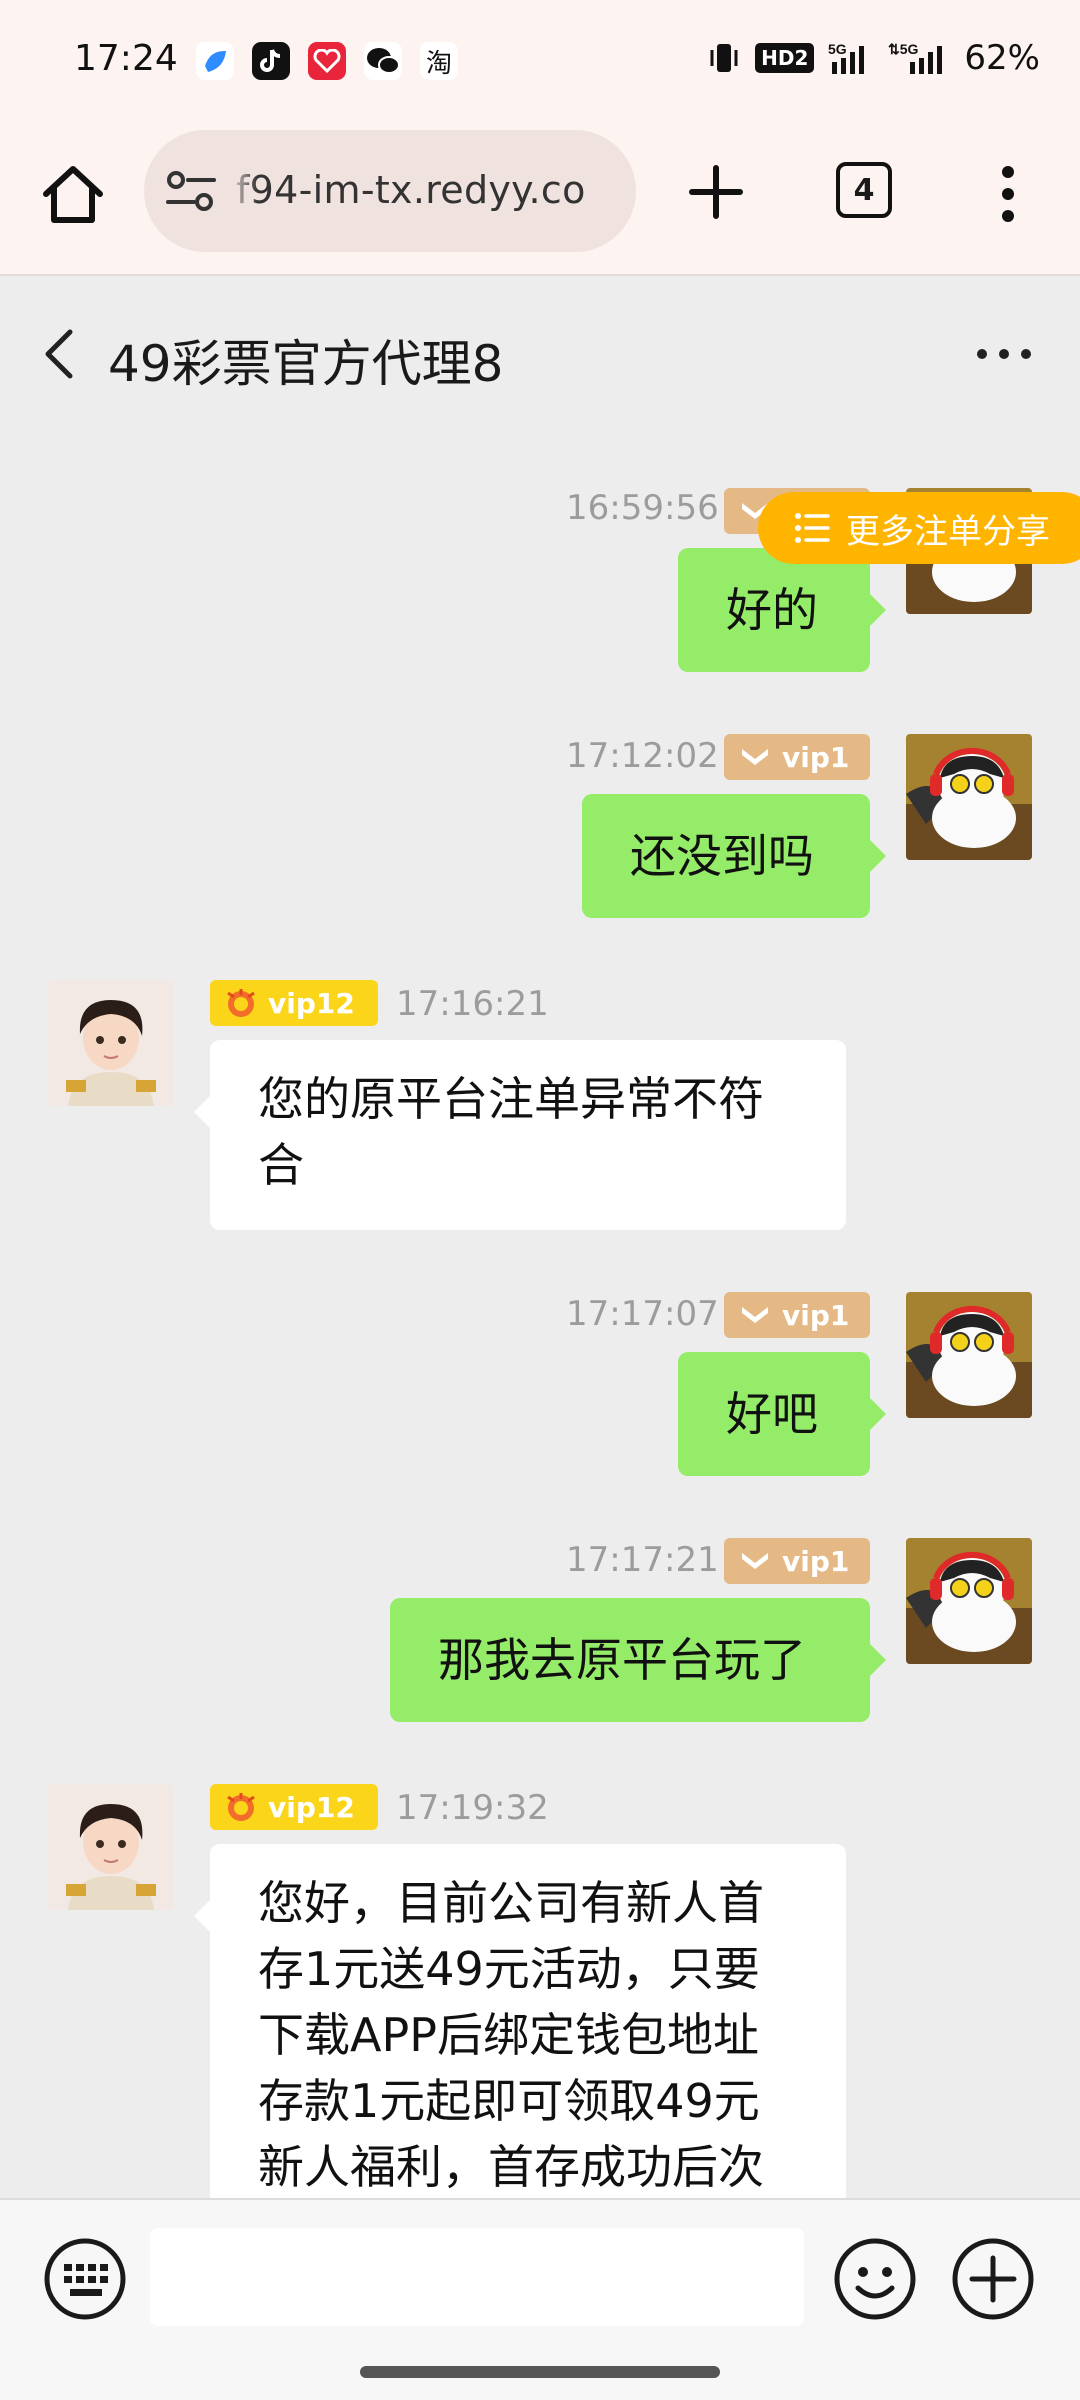 This screenshot has width=1080, height=2400. What do you see at coordinates (774, 610) in the screenshot?
I see `message-bubble: 好的` at bounding box center [774, 610].